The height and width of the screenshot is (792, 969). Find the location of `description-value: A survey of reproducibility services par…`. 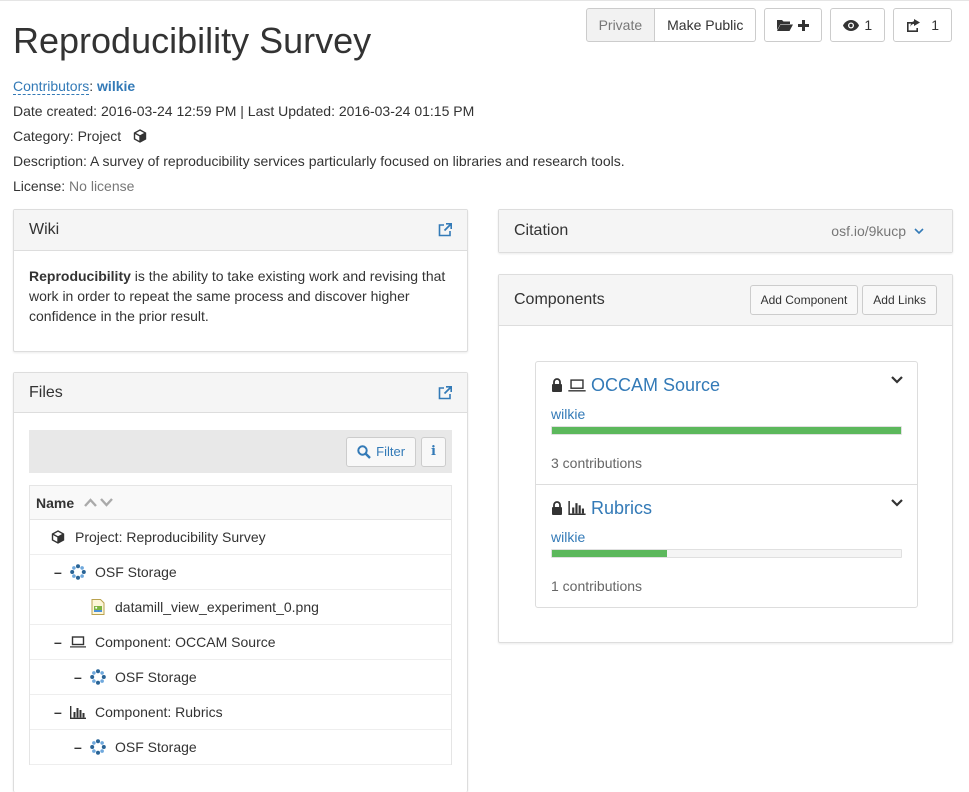

description-value: A survey of reproducibility services par… is located at coordinates (357, 161).